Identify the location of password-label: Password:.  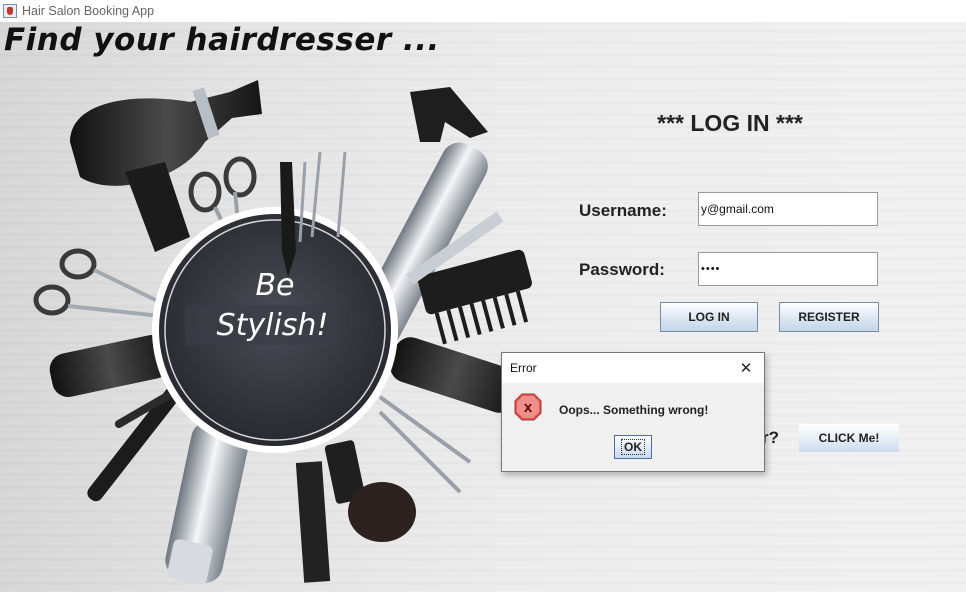
(622, 269).